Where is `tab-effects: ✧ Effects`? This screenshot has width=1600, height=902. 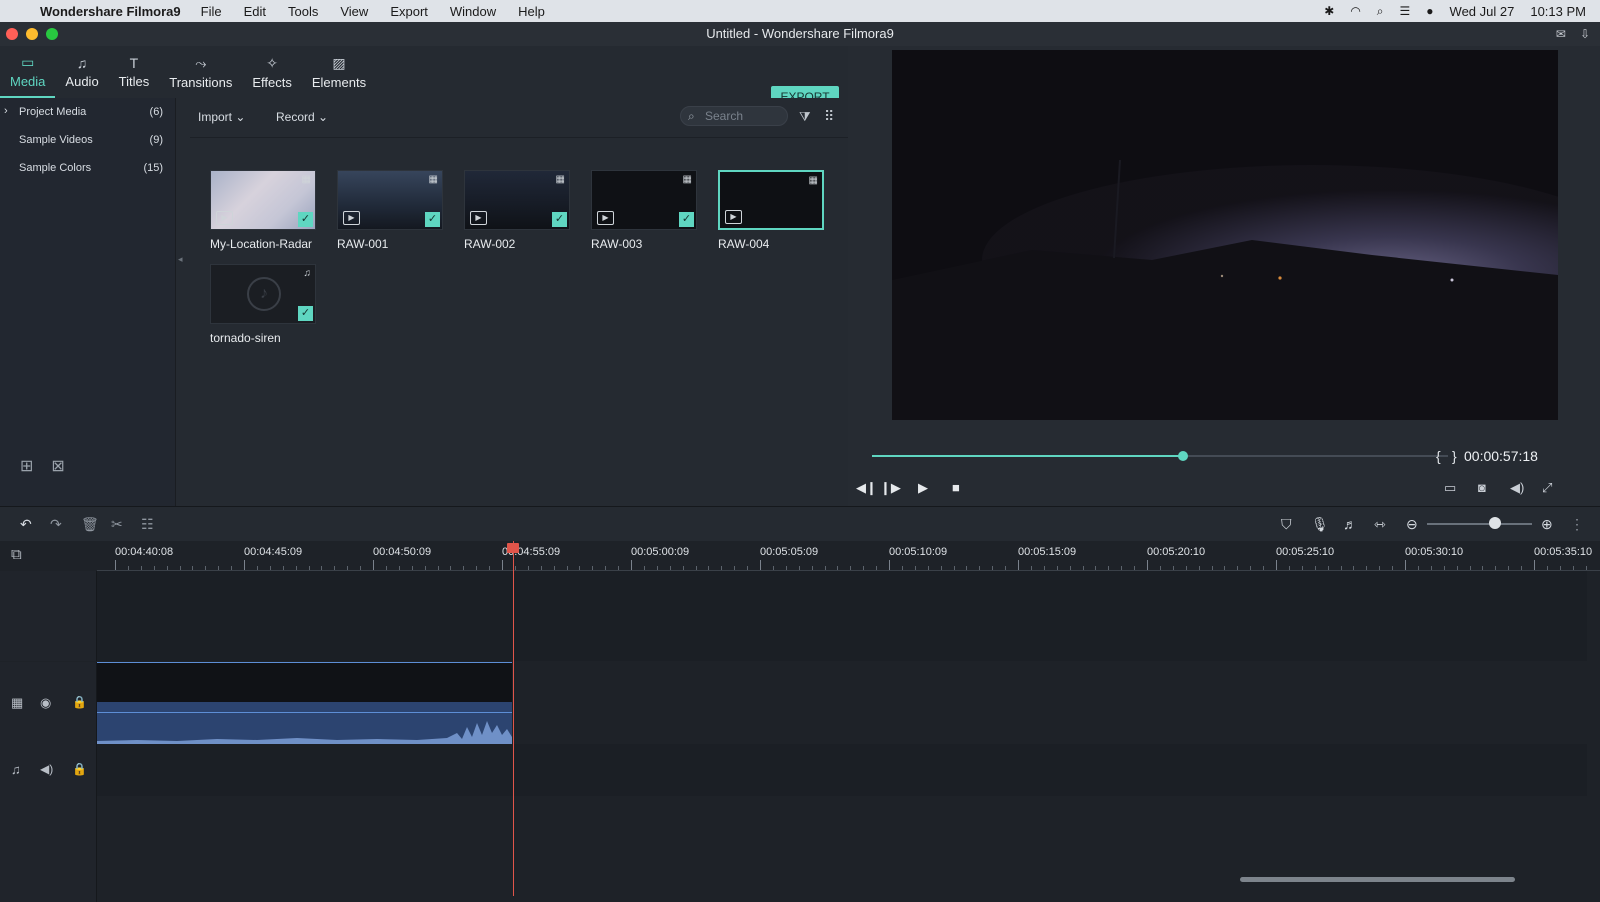 tab-effects: ✧ Effects is located at coordinates (272, 72).